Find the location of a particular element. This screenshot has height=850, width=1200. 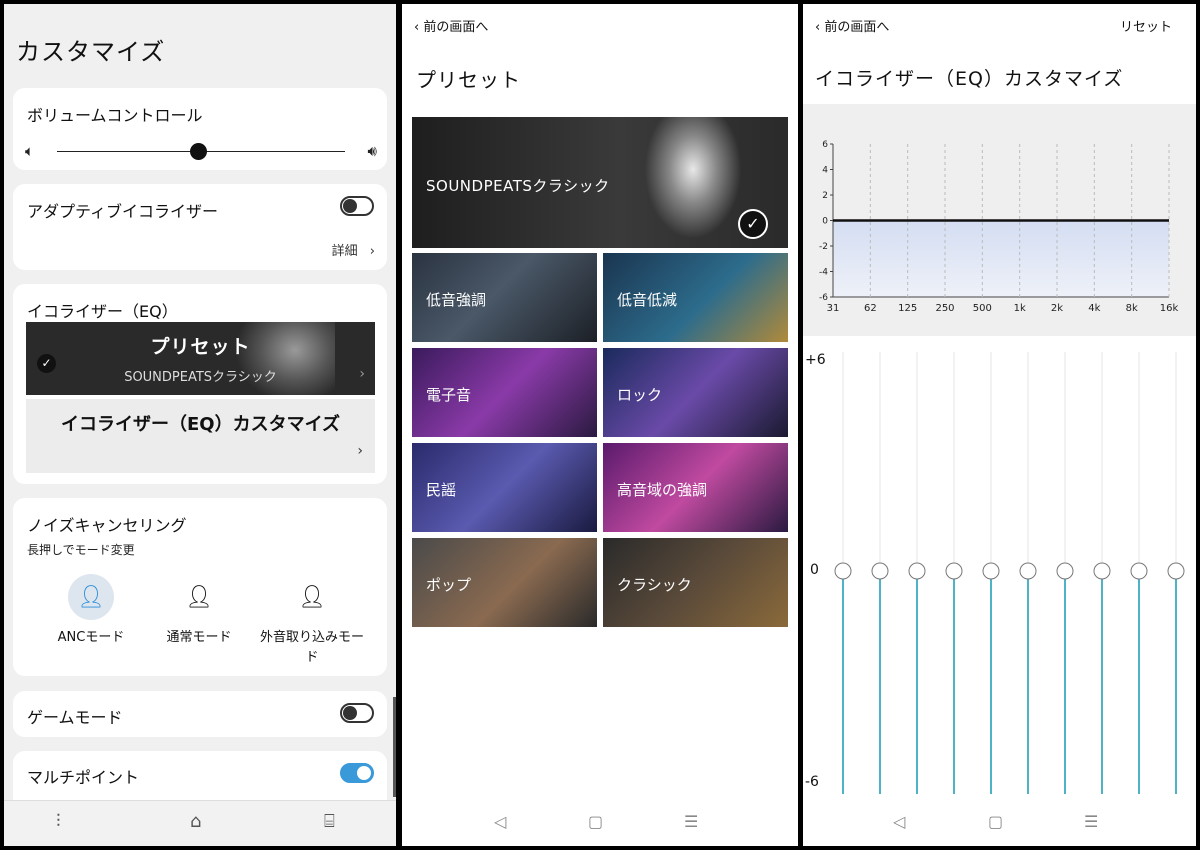

x-tick-label: 1k is located at coordinates (1020, 308).